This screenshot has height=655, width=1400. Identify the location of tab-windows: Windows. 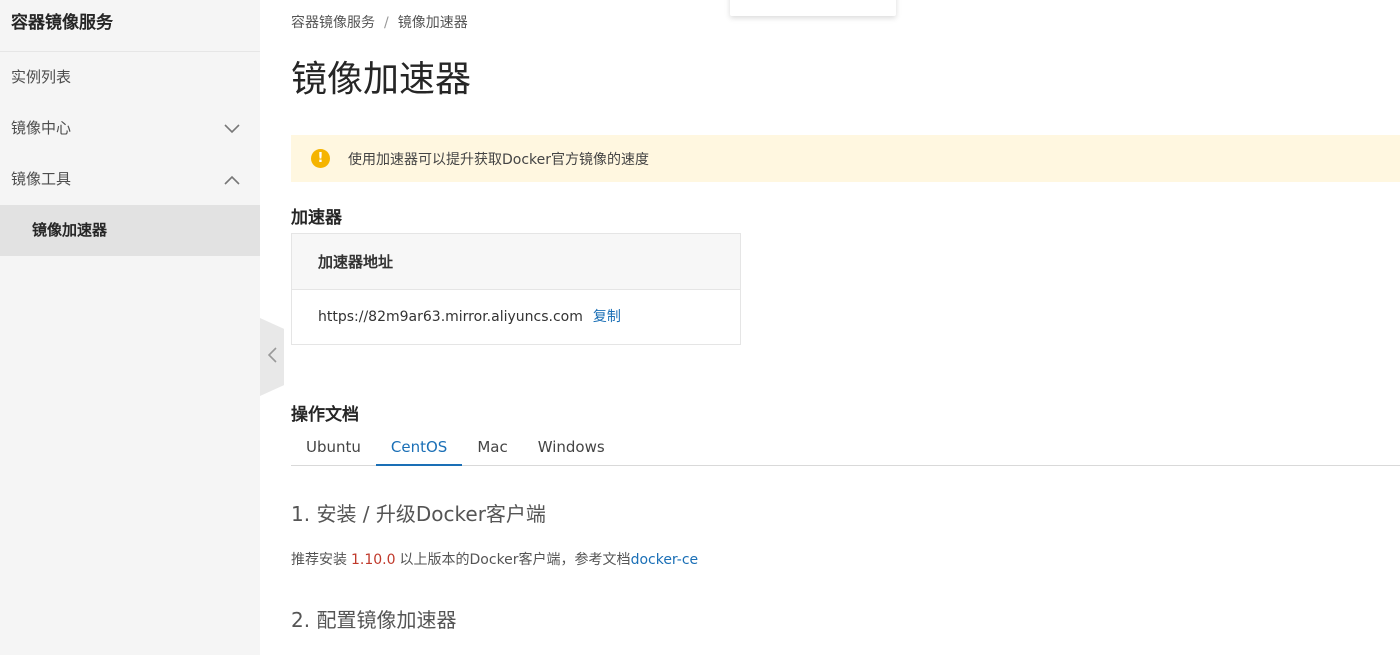
(571, 448).